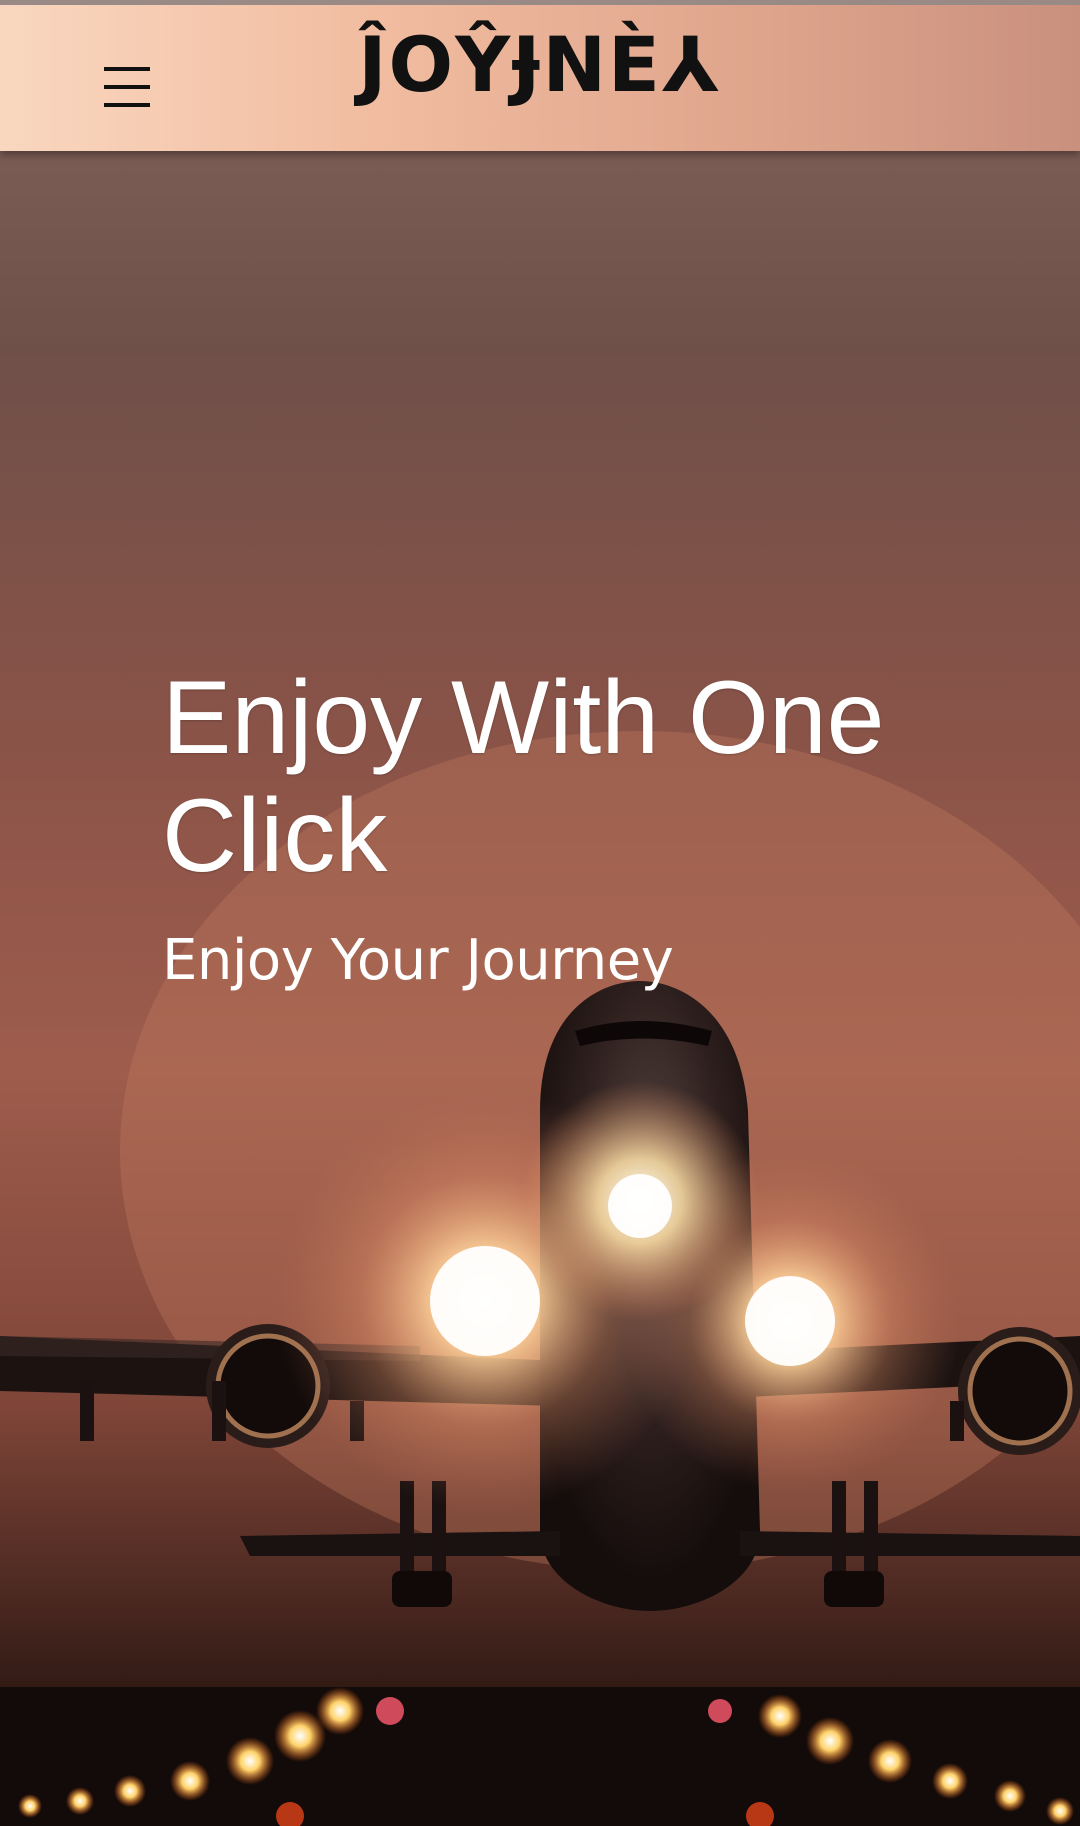 The height and width of the screenshot is (1826, 1080). What do you see at coordinates (418, 960) in the screenshot?
I see `hero-subtitle: Enjoy Your Journey` at bounding box center [418, 960].